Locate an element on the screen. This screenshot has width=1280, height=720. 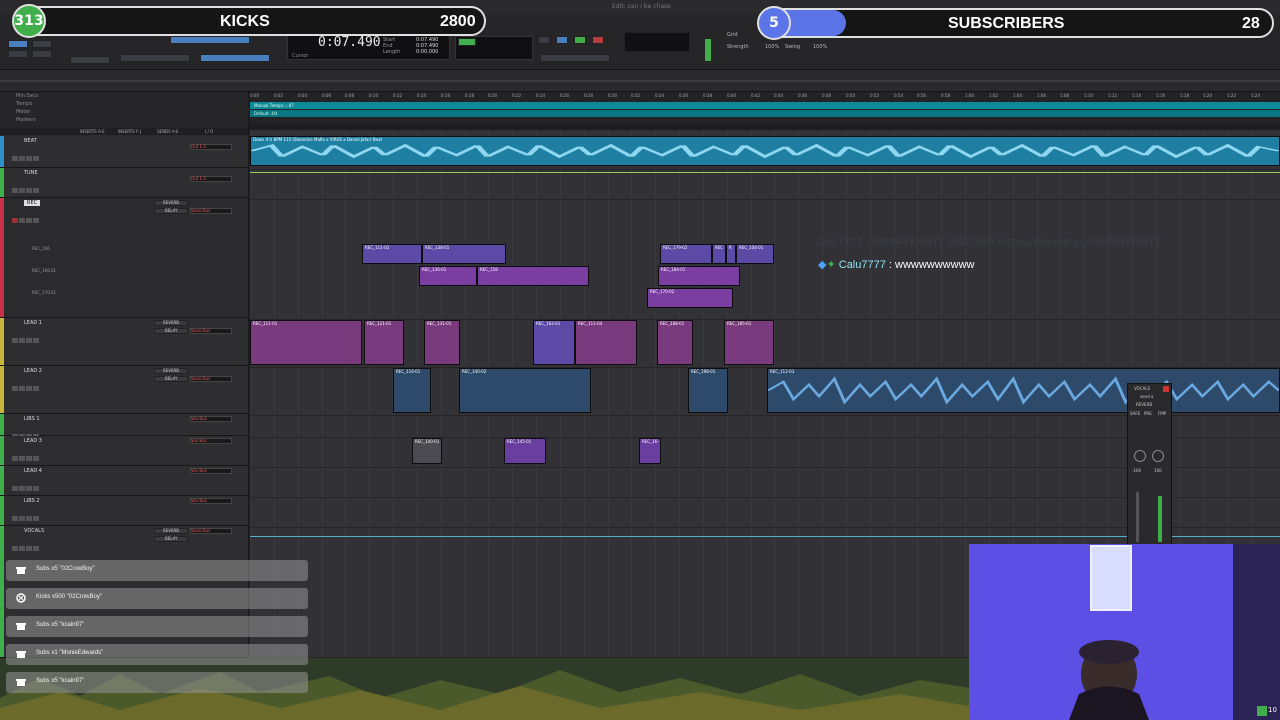
track-tune: TUNE Out 1-2 is located at coordinates (124, 183).